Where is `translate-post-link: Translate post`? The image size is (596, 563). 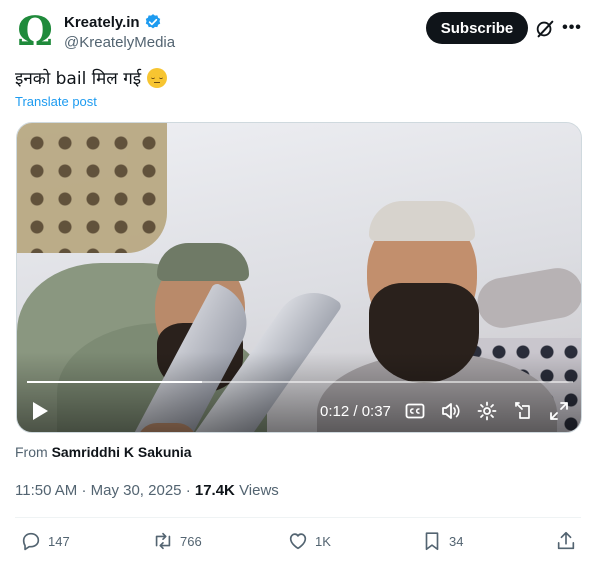
translate-post-link: Translate post is located at coordinates (56, 101).